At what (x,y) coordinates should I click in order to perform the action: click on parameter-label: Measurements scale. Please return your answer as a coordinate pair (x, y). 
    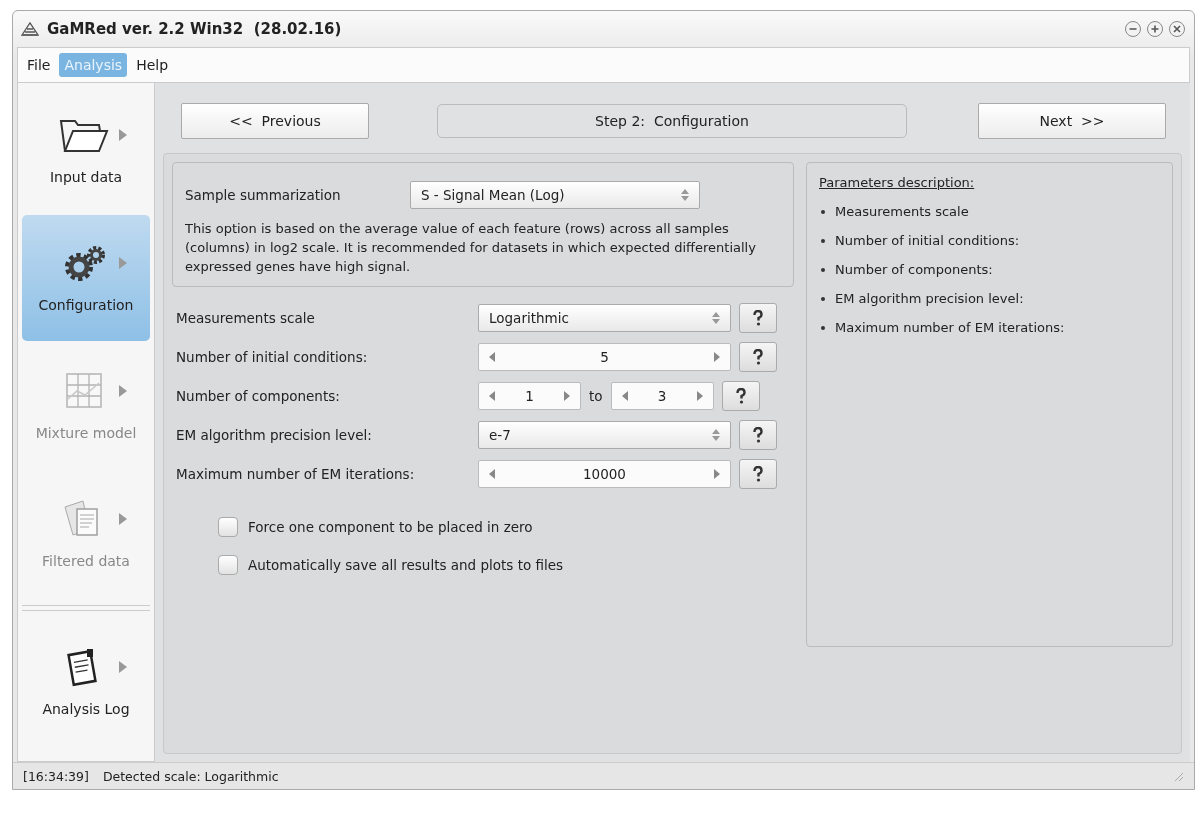
    Looking at the image, I should click on (246, 318).